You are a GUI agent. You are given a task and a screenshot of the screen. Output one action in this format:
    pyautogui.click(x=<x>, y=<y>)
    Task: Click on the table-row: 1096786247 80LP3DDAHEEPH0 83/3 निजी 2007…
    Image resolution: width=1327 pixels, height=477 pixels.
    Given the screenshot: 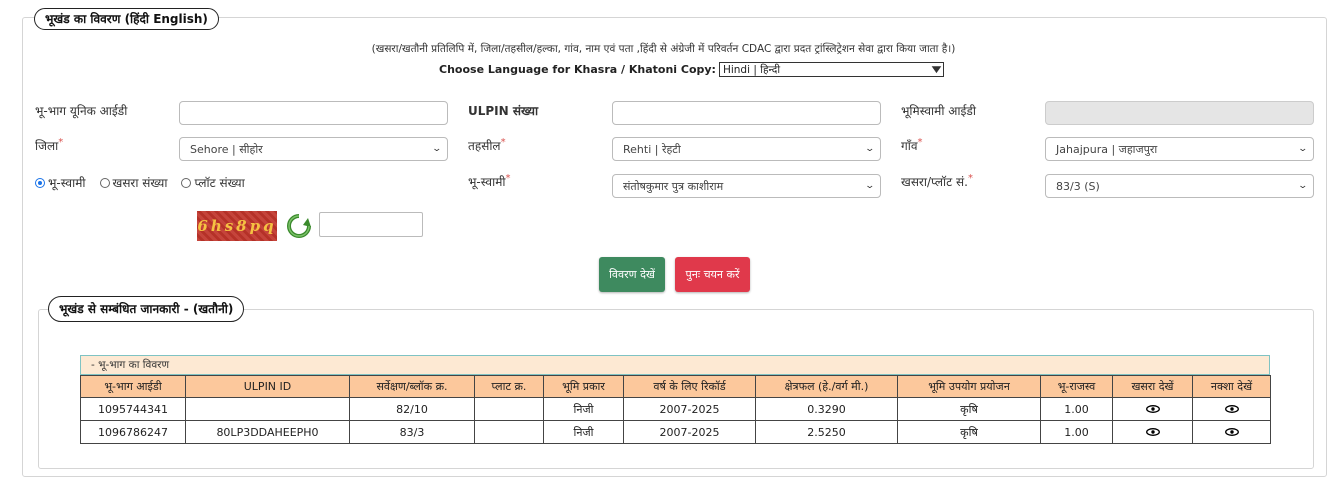 What is the action you would take?
    pyautogui.click(x=675, y=432)
    